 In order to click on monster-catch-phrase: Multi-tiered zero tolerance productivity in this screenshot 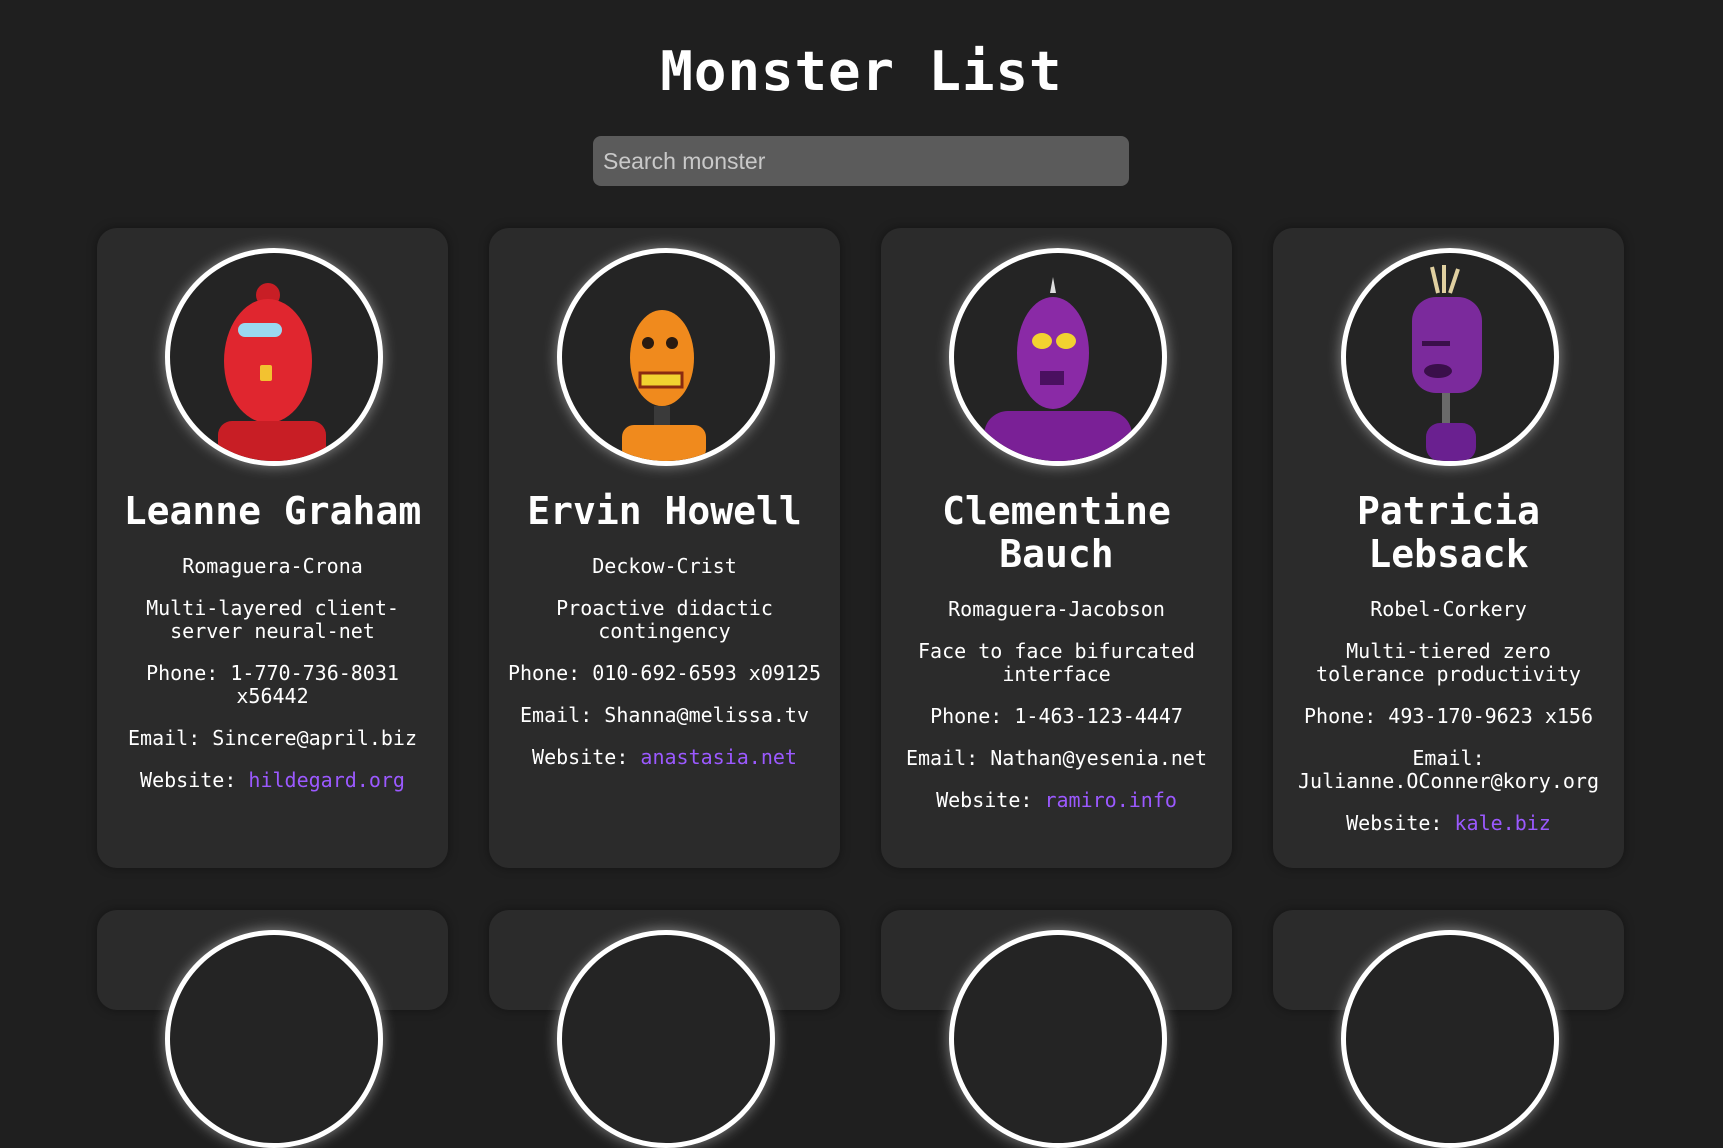, I will do `click(1448, 662)`.